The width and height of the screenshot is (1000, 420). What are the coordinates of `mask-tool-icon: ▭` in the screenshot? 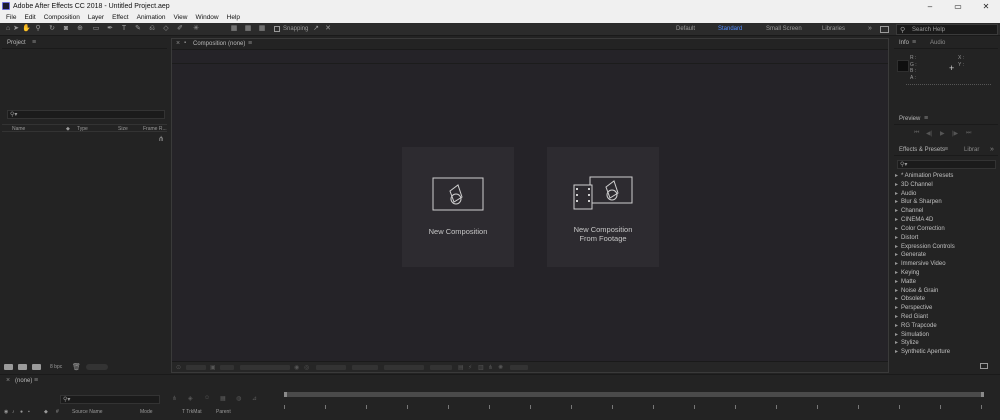 It's located at (96, 29).